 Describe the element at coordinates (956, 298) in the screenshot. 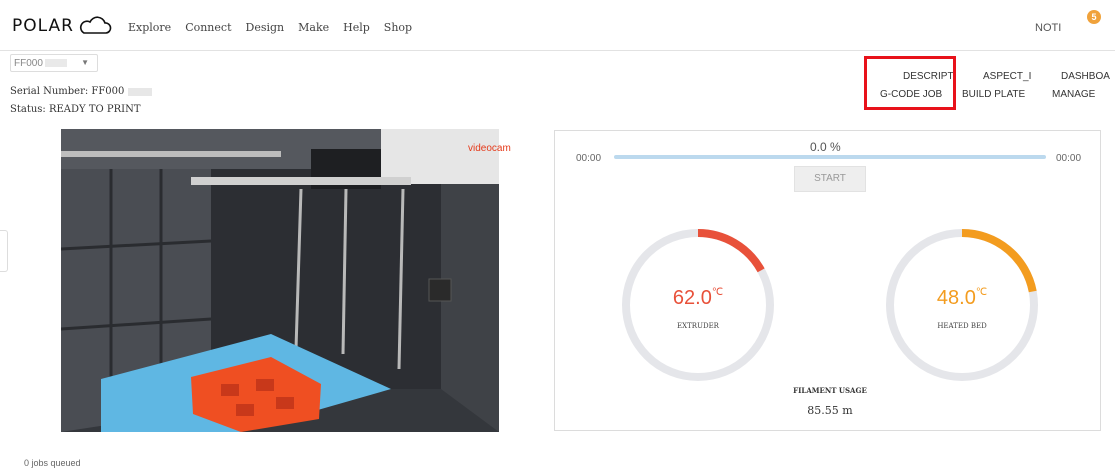

I see `bed-temp-value: 48.0` at that location.